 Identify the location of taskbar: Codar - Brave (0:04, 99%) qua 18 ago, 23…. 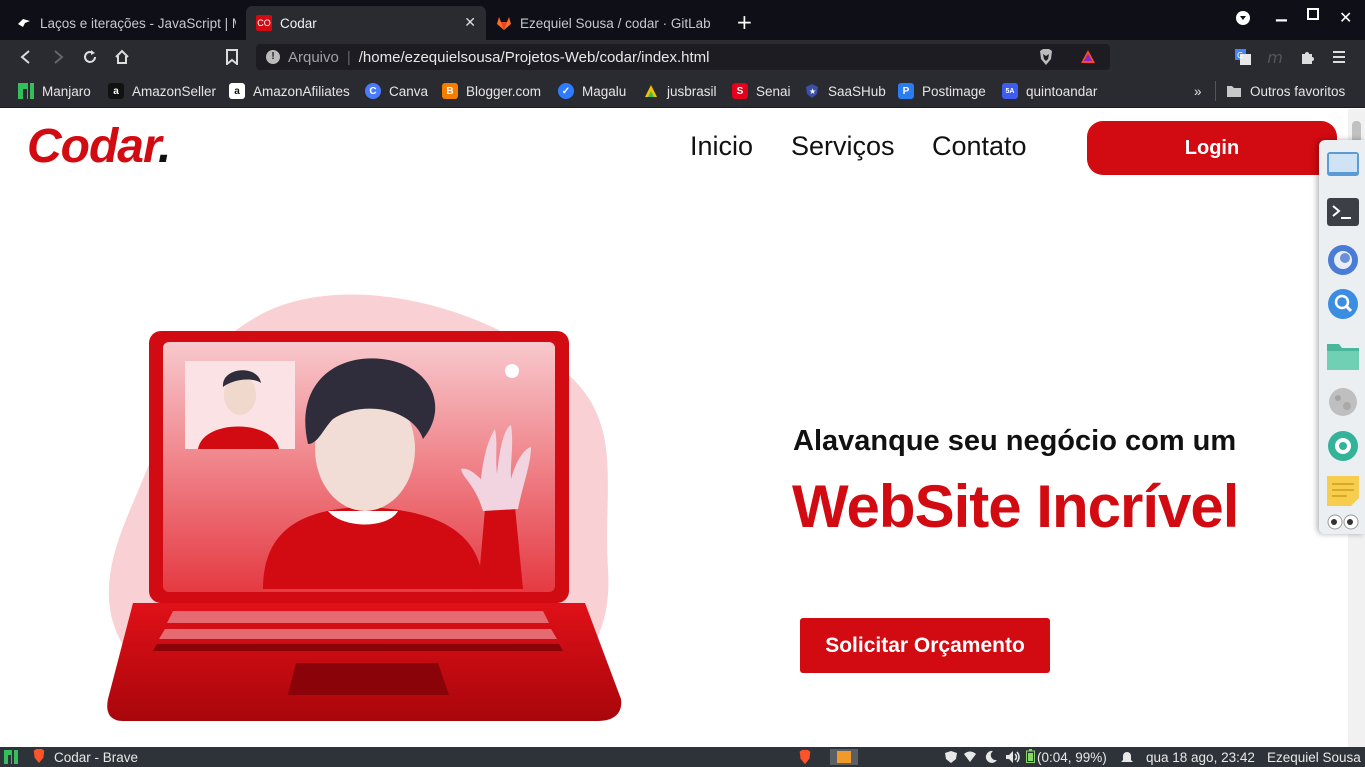
(682, 757).